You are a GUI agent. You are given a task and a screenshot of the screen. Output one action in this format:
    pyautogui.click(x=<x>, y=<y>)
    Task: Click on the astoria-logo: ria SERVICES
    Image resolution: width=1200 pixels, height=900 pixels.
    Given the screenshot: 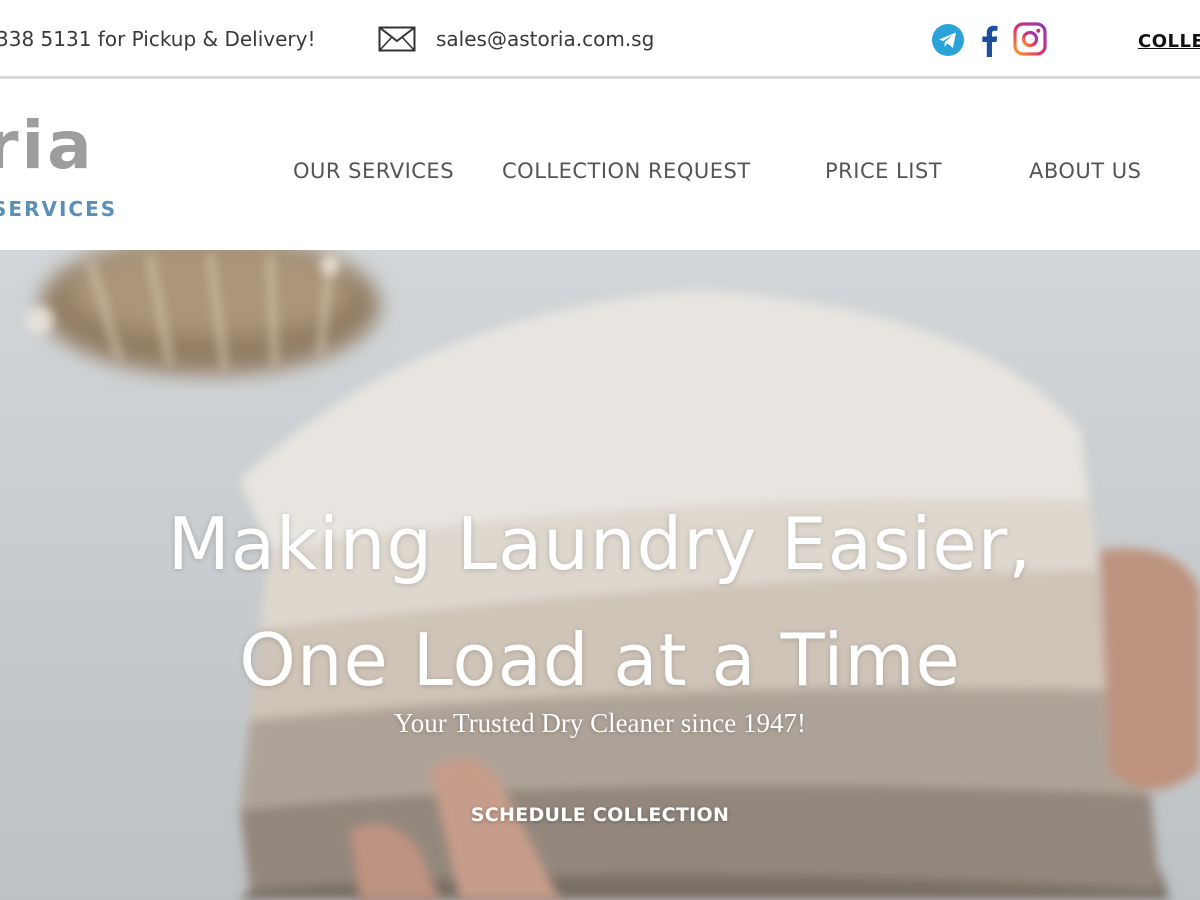 What is the action you would take?
    pyautogui.click(x=70, y=164)
    